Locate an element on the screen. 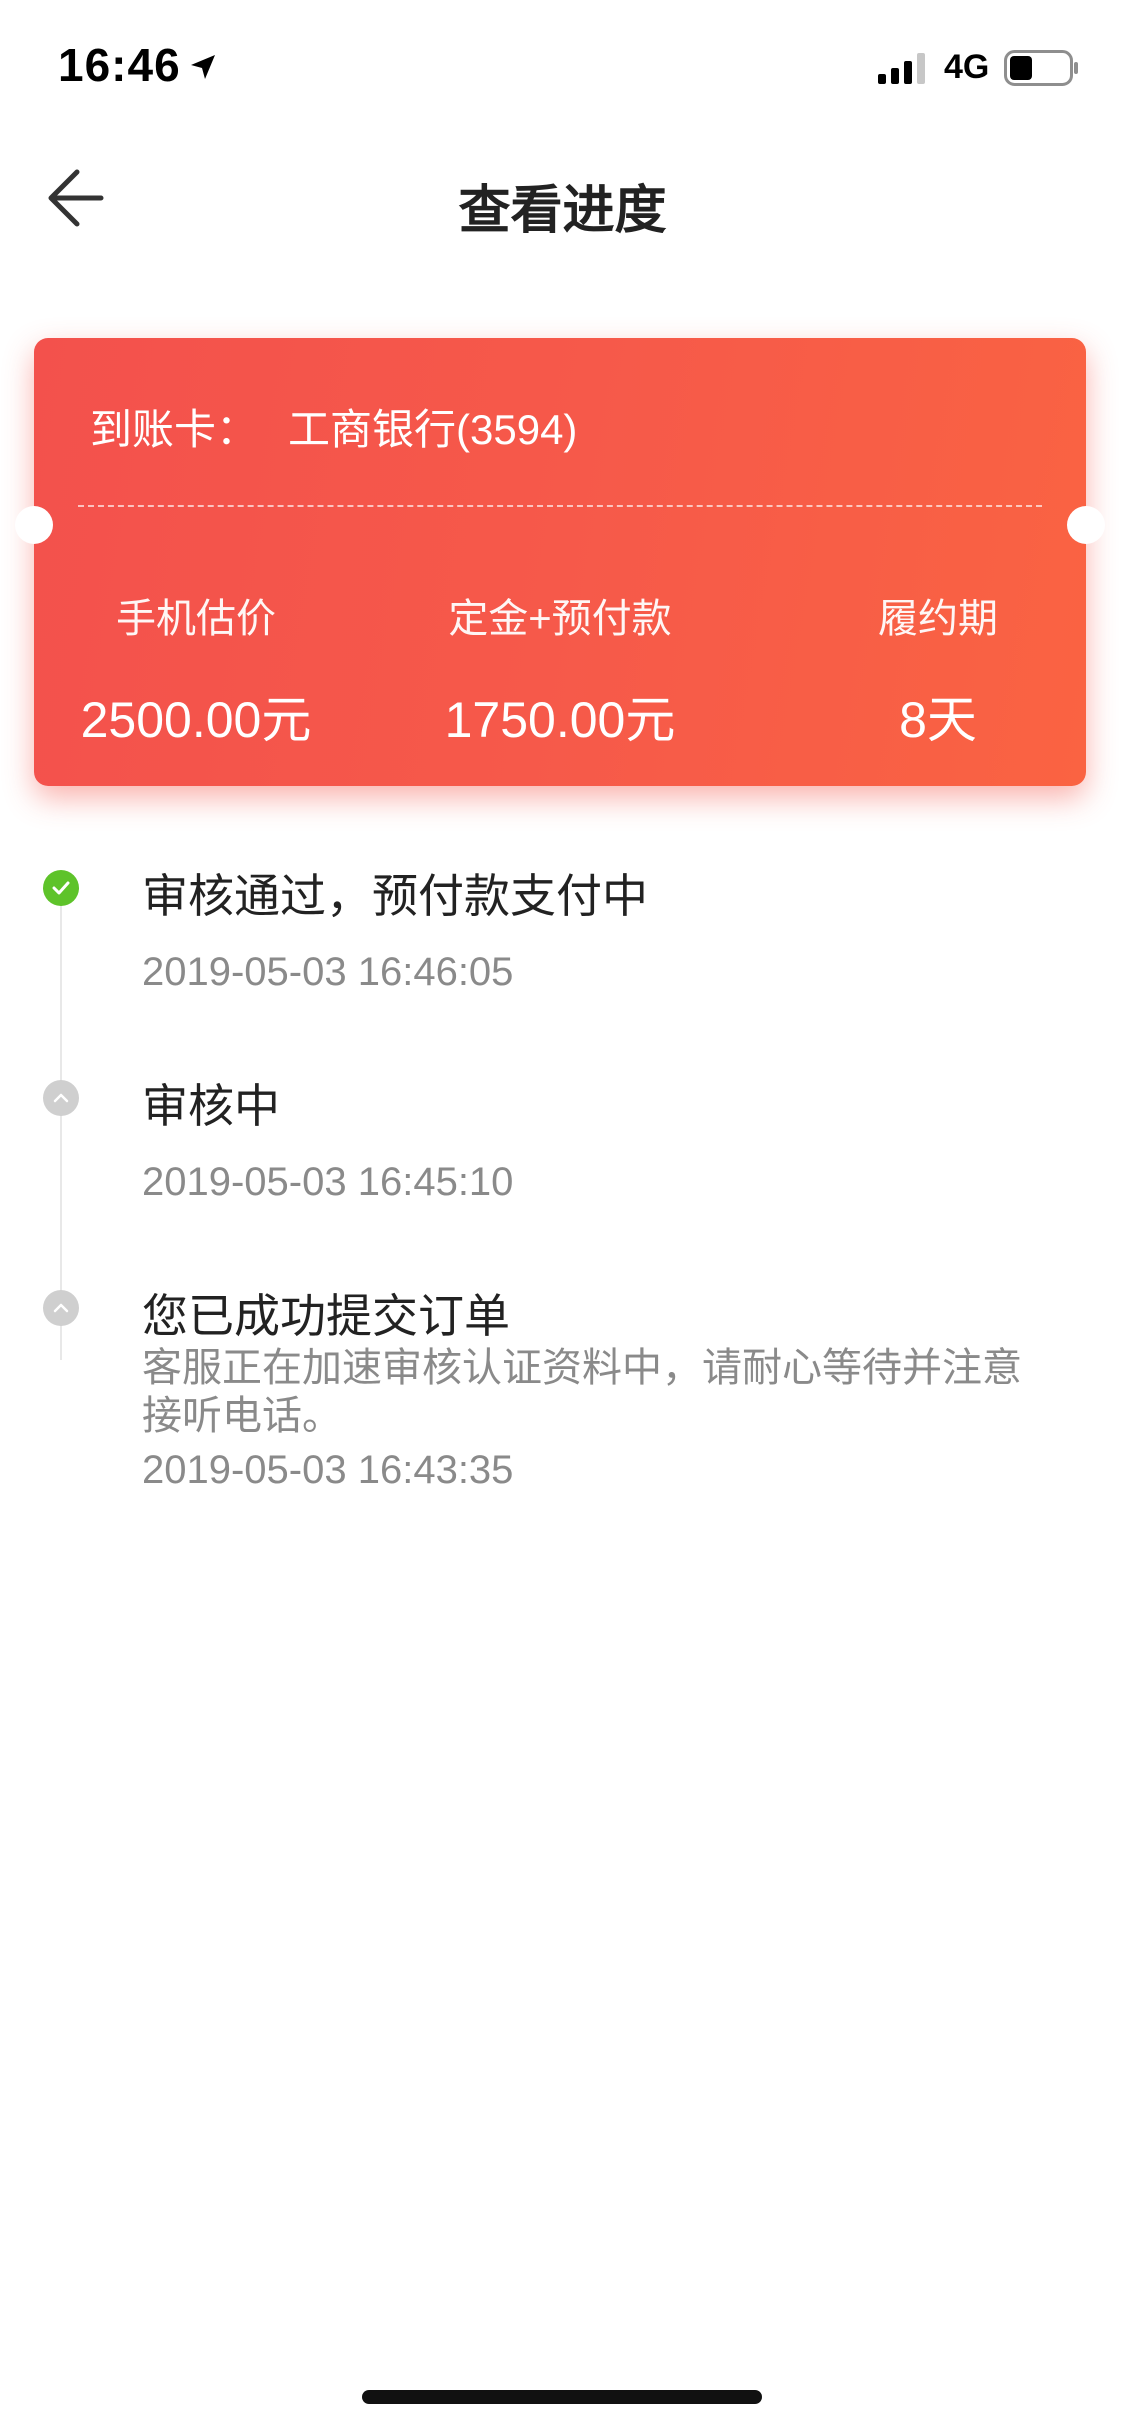  nav-bar: 查看进度 is located at coordinates (562, 197).